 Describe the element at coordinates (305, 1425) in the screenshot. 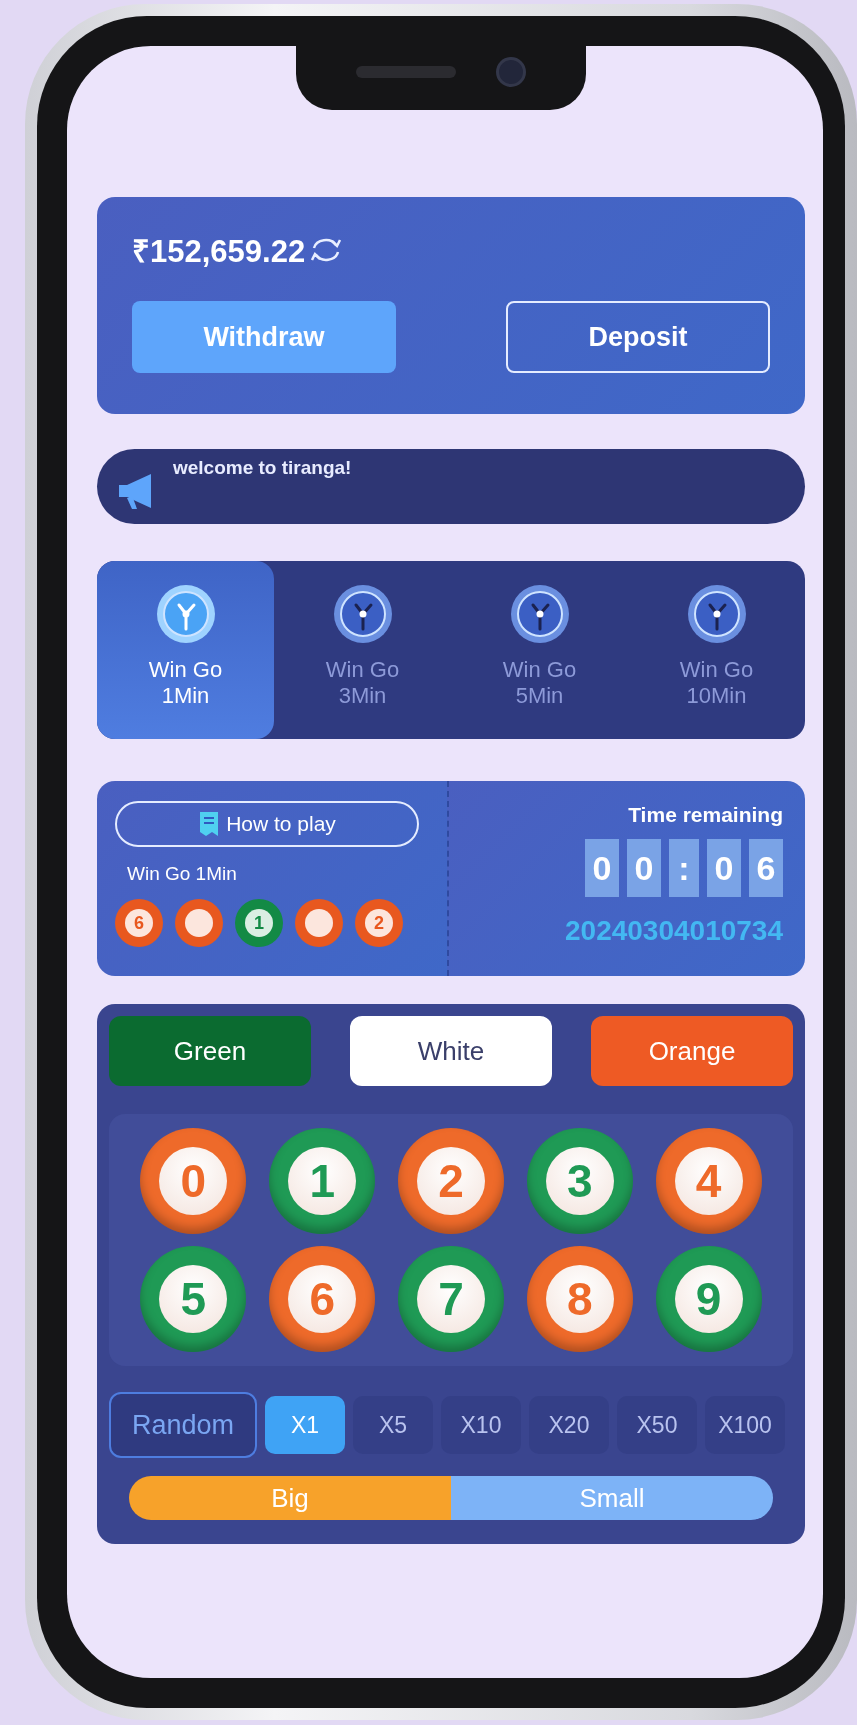

I see `multiplier-button: X1` at that location.